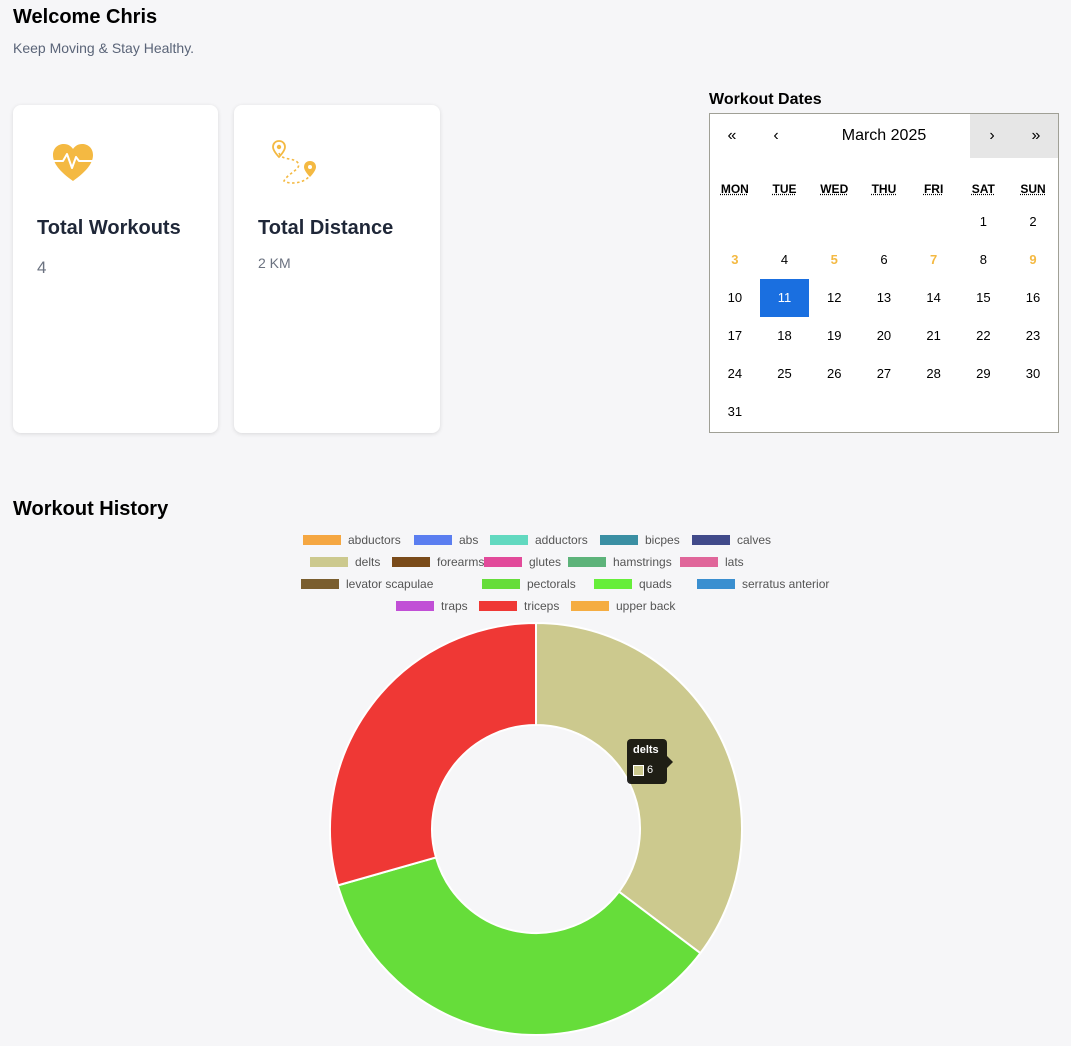 The width and height of the screenshot is (1071, 1046). I want to click on donut-slice-triceps, so click(433, 754).